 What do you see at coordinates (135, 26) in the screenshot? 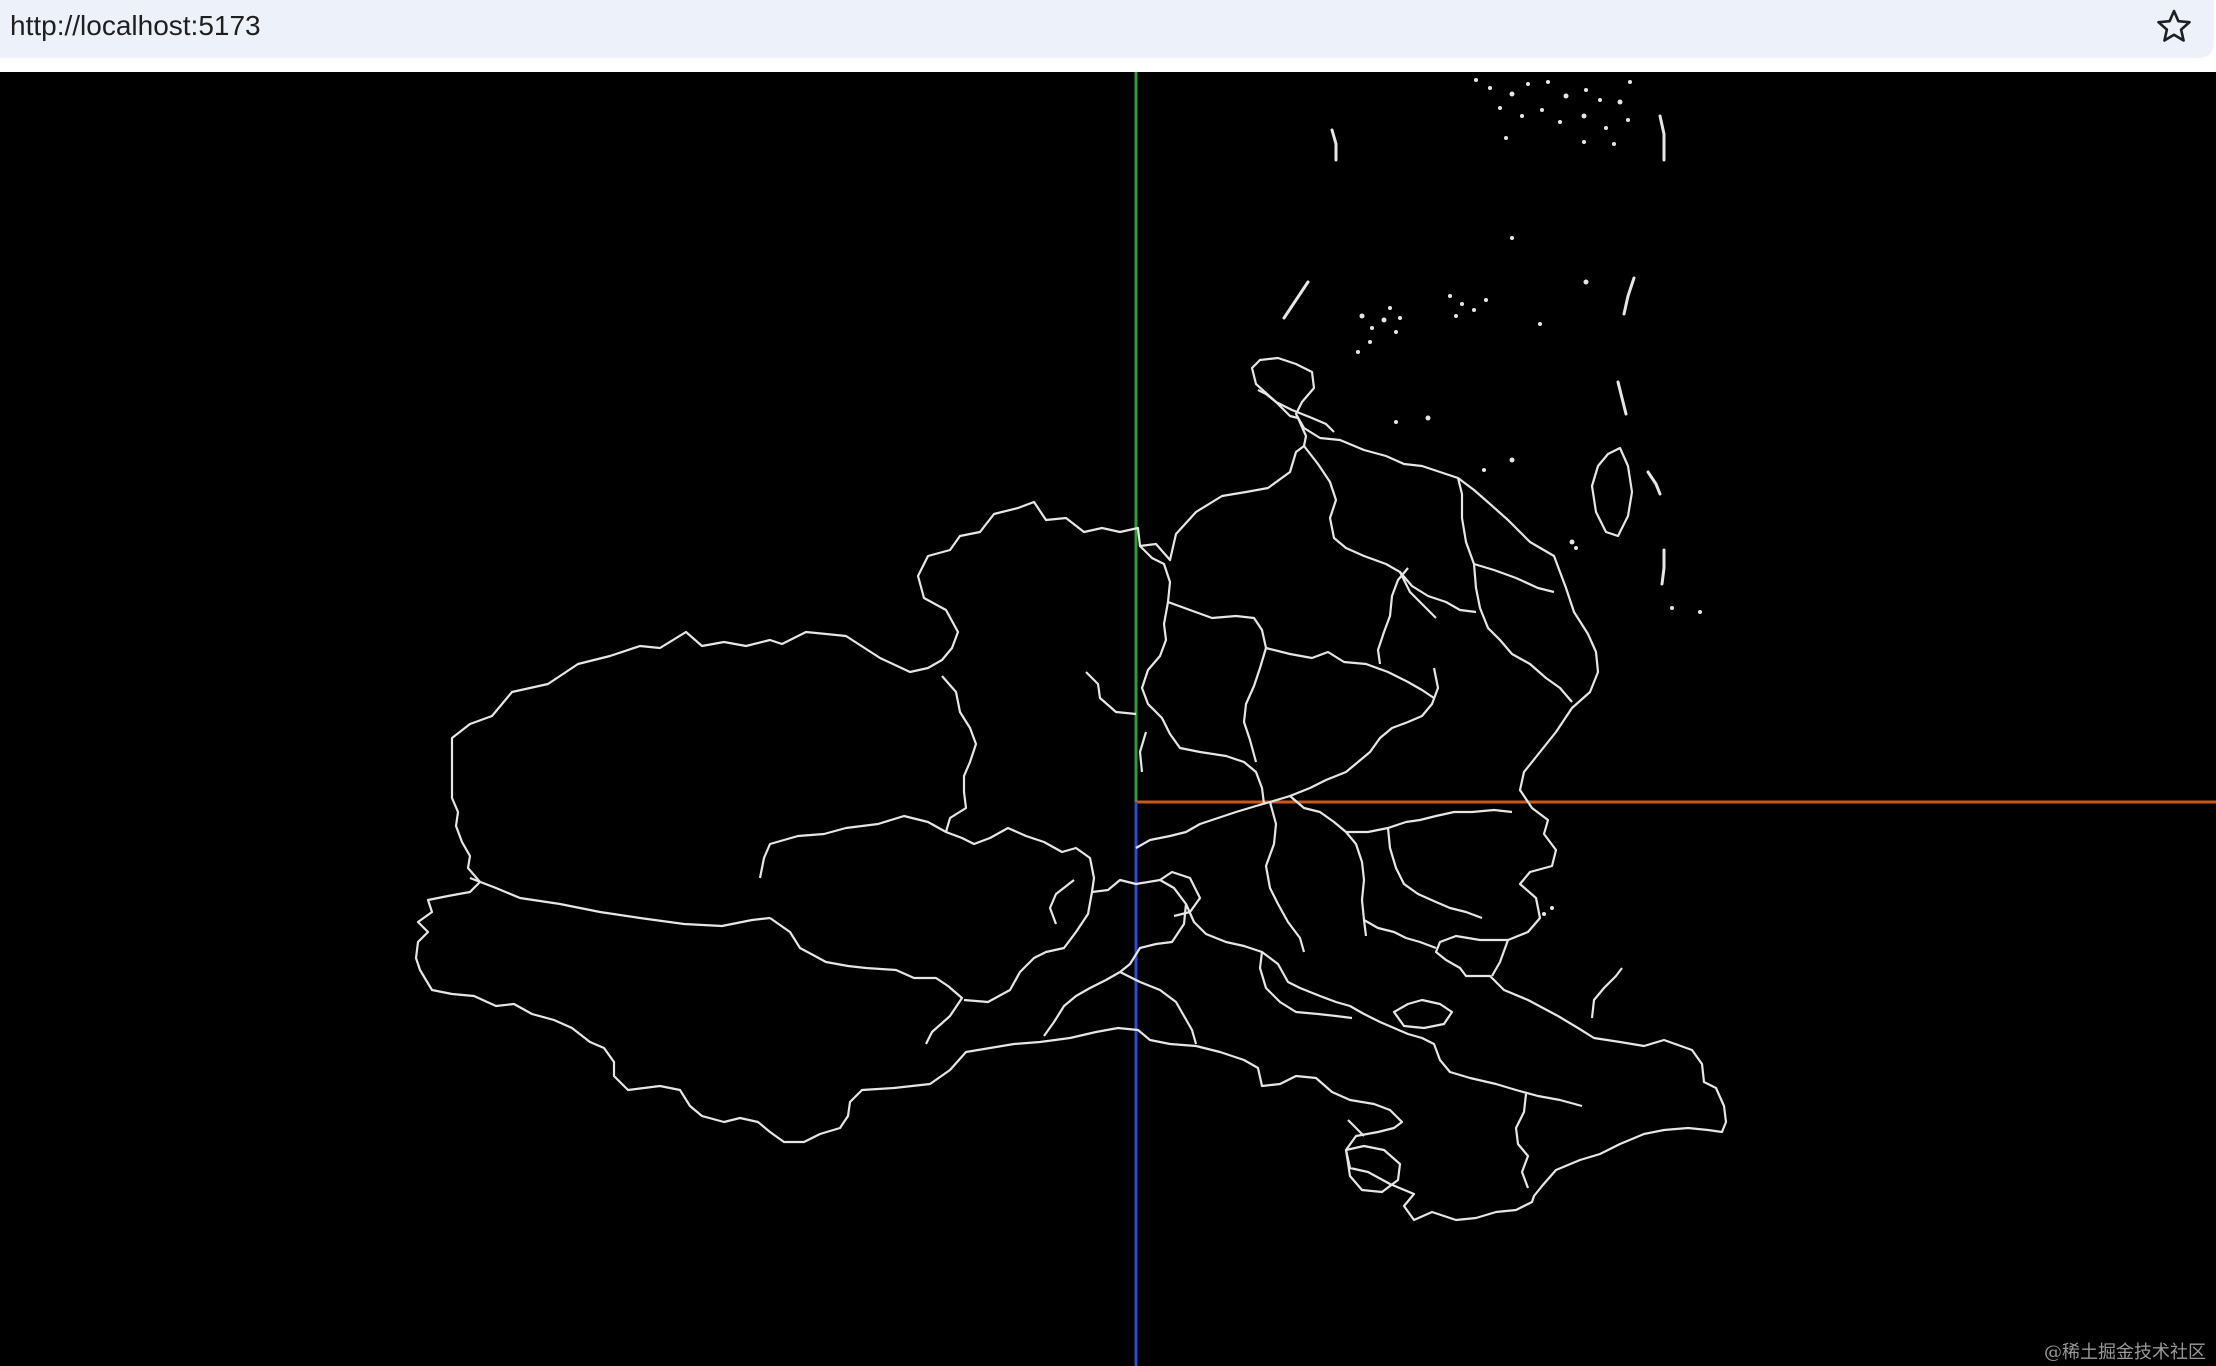
I see `url-text: http://localhost:5173` at bounding box center [135, 26].